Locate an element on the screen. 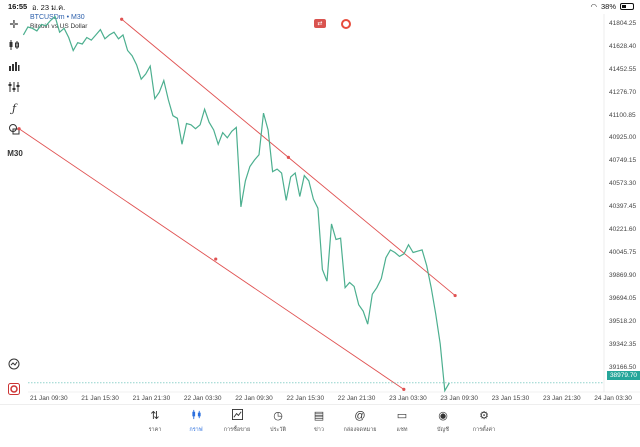  nav-trade: การซื้อขาย is located at coordinates (237, 421).